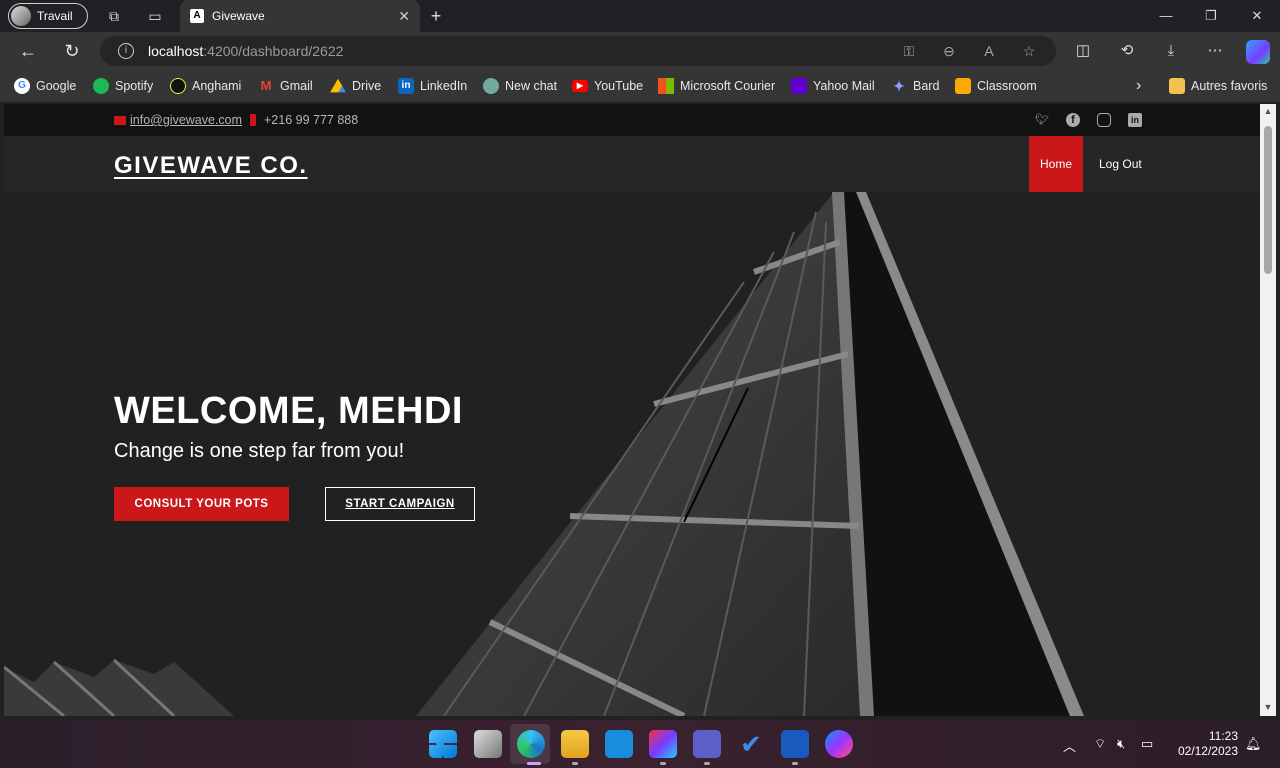 This screenshot has width=1280, height=768. Describe the element at coordinates (575, 744) in the screenshot. I see `file-explorer-icon` at that location.